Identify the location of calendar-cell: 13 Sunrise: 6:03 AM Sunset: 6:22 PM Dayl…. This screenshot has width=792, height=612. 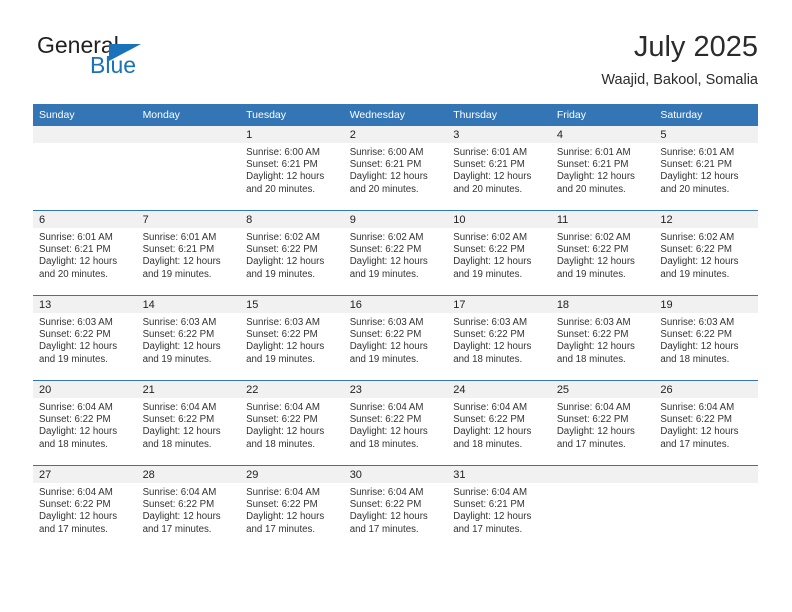
(85, 338).